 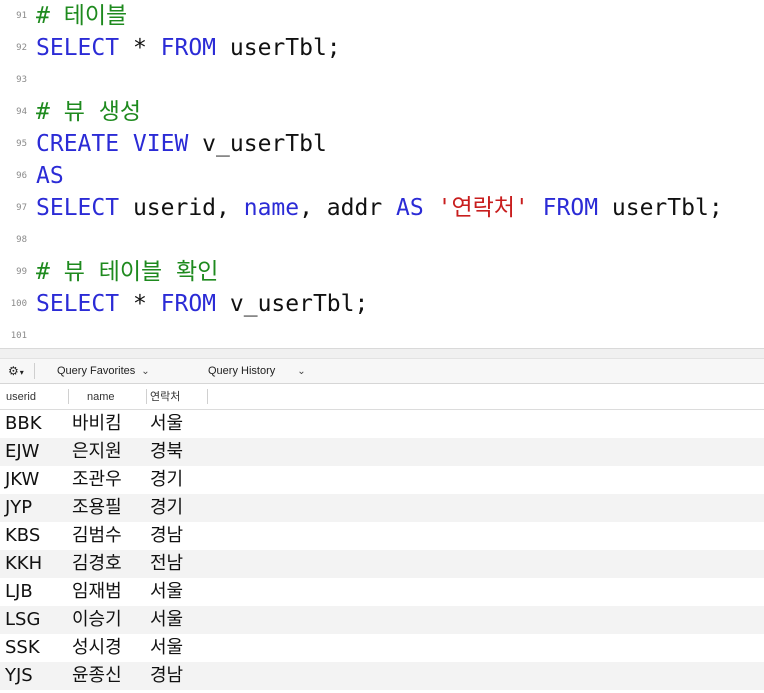 What do you see at coordinates (97, 592) in the screenshot?
I see `cell-name: 임재범` at bounding box center [97, 592].